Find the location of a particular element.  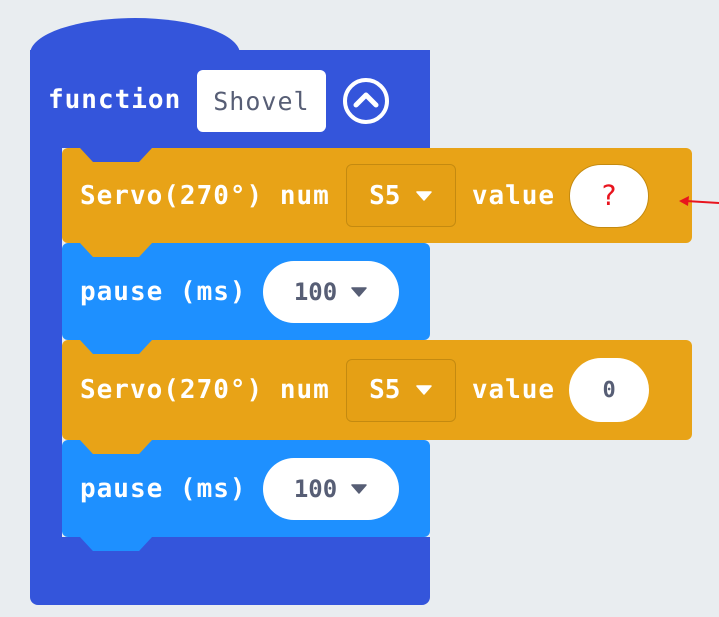

value-field: ? is located at coordinates (609, 196).